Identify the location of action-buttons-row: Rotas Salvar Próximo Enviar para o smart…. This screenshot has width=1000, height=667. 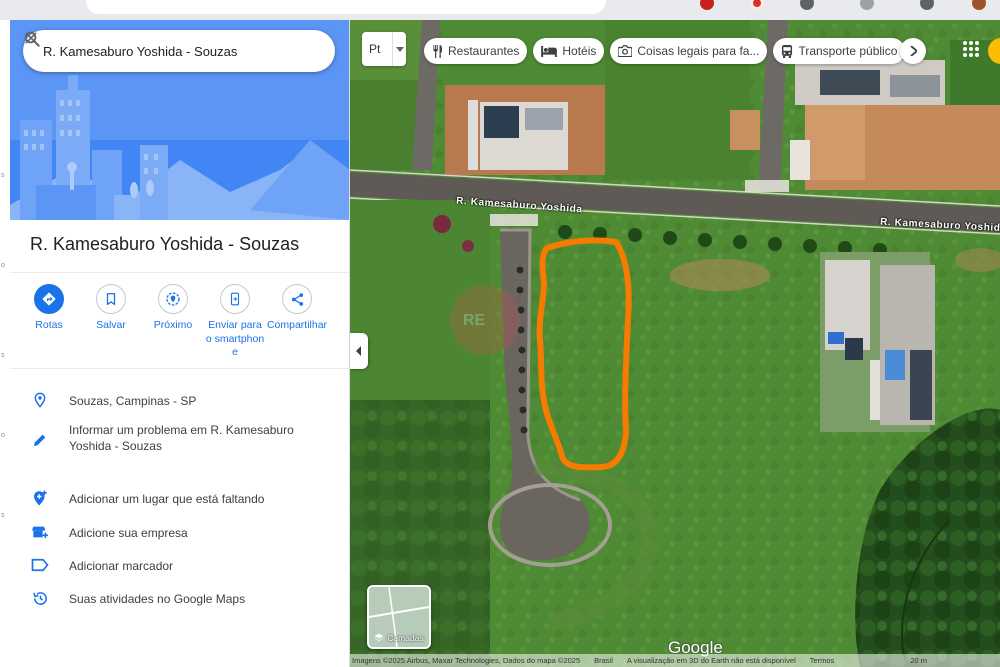
(179, 322).